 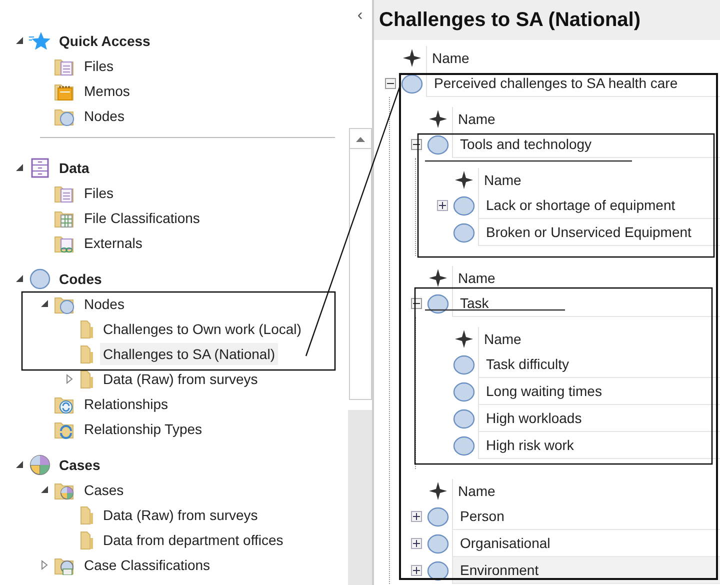 What do you see at coordinates (599, 232) in the screenshot?
I see `node-name-cell: Broken or Unserviced Equipment` at bounding box center [599, 232].